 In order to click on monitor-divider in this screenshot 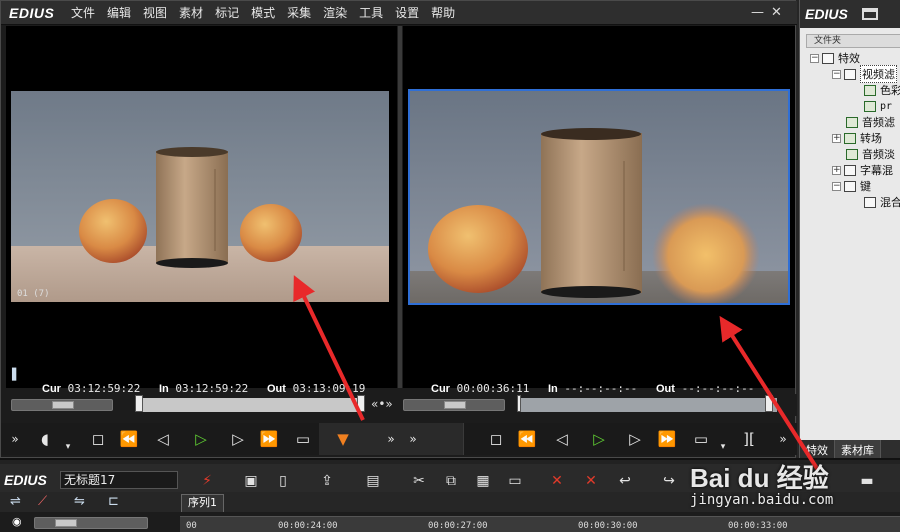, I will do `click(400, 207)`.